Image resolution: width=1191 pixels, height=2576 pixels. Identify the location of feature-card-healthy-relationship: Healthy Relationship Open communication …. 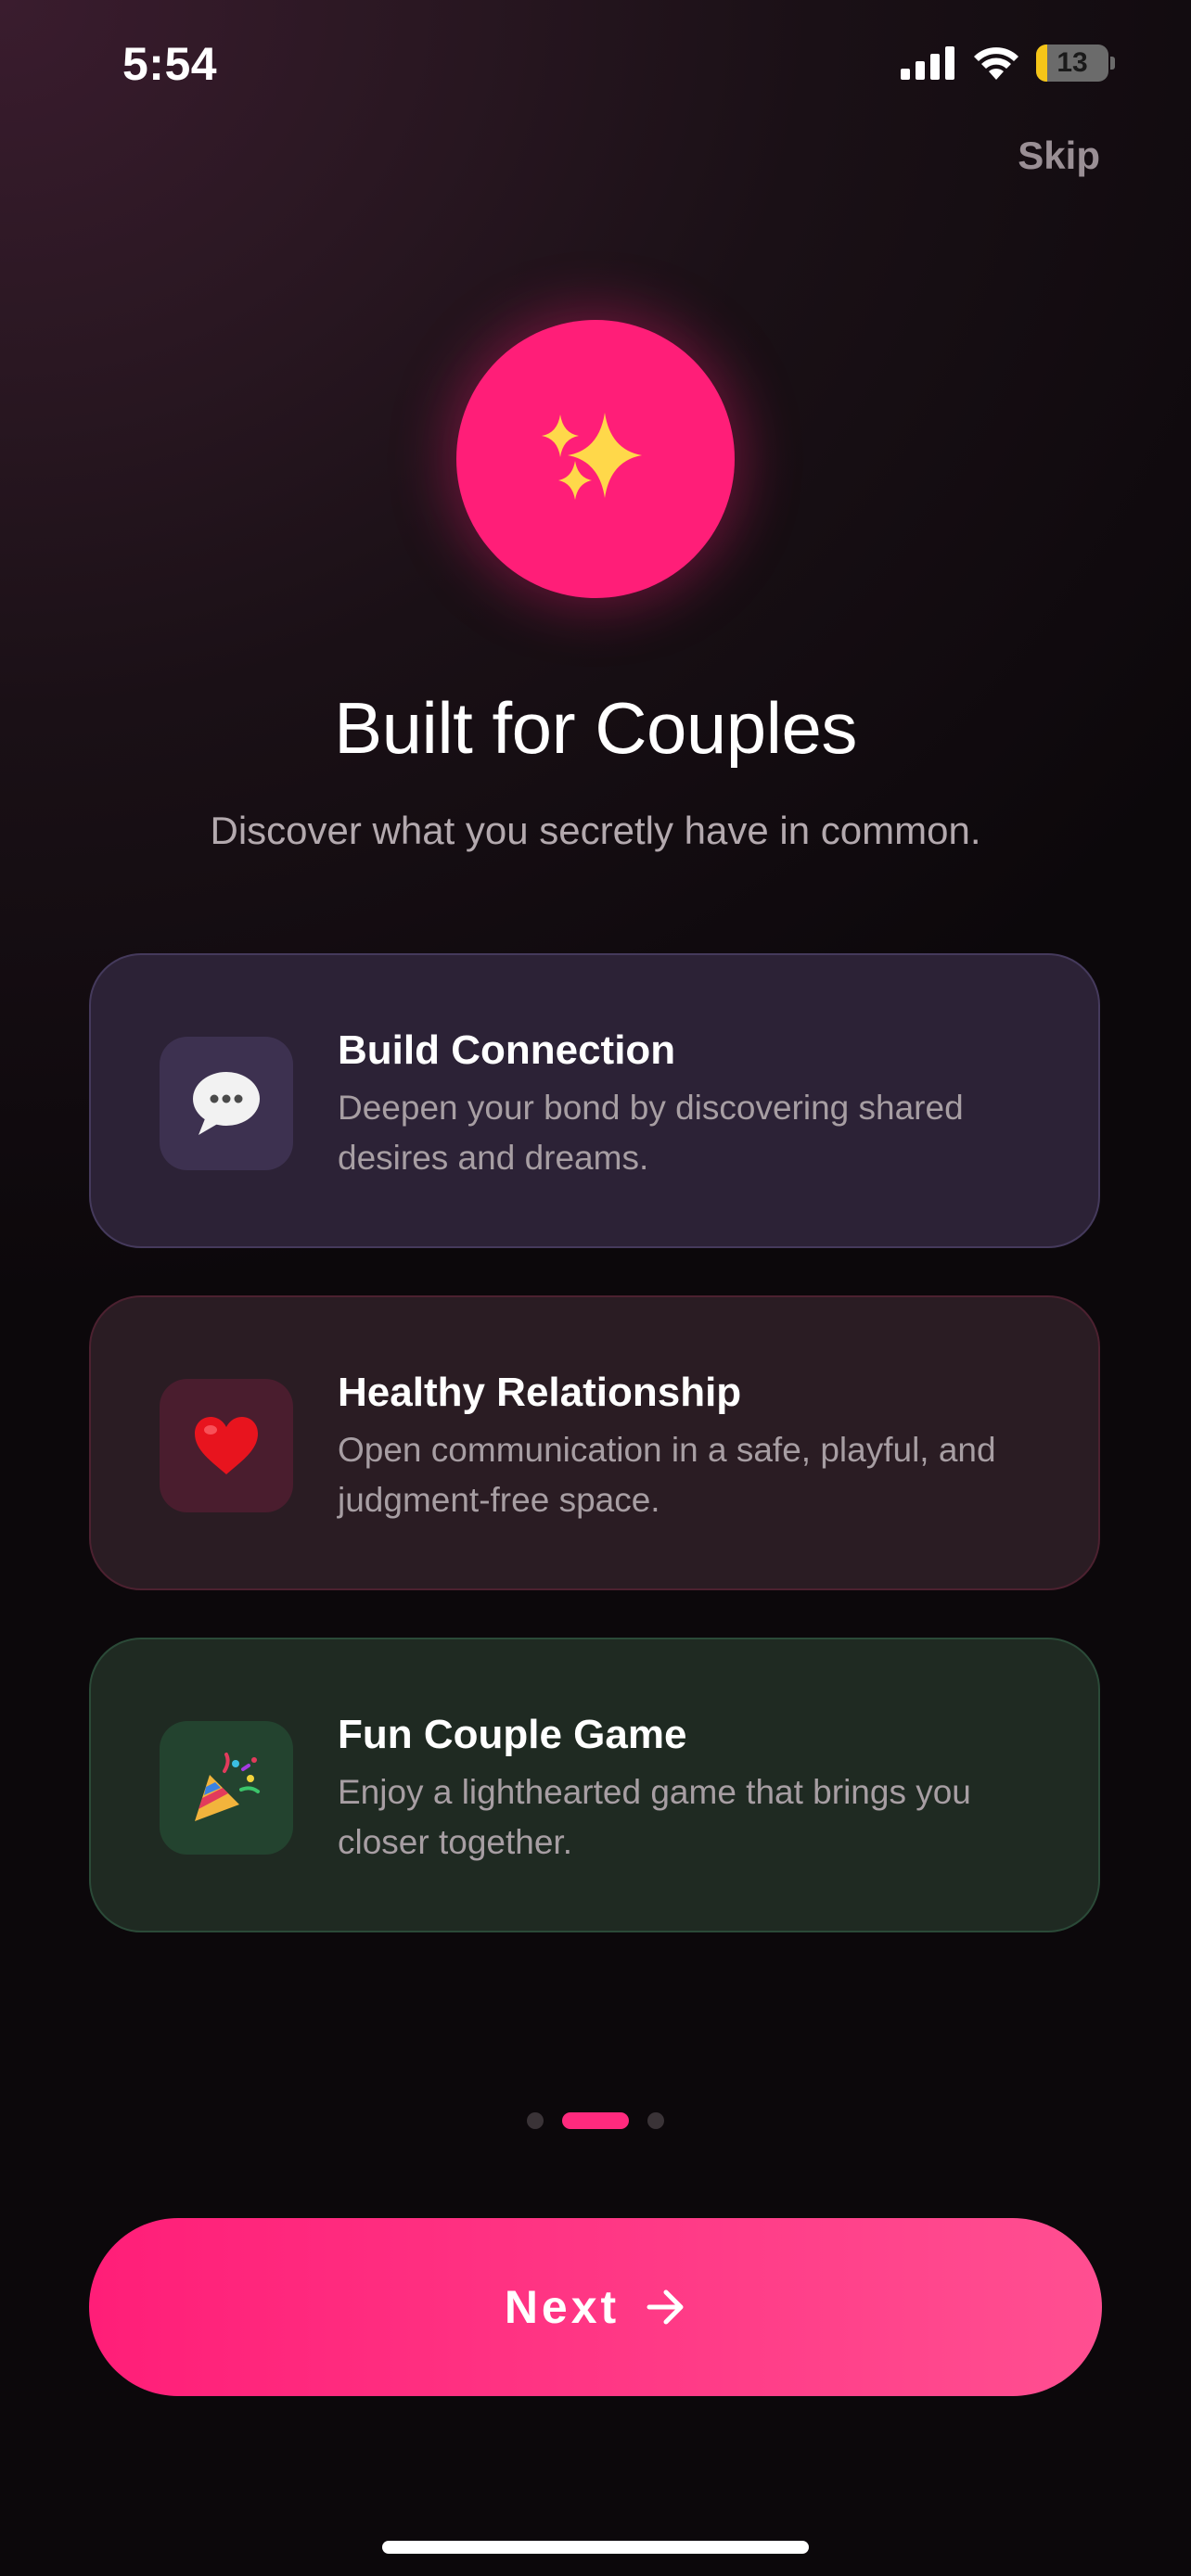
(594, 1443).